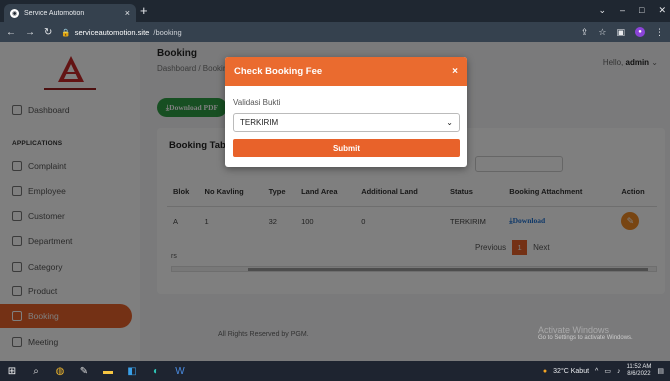 The height and width of the screenshot is (381, 670). Describe the element at coordinates (180, 371) in the screenshot. I see `word-icon: W` at that location.